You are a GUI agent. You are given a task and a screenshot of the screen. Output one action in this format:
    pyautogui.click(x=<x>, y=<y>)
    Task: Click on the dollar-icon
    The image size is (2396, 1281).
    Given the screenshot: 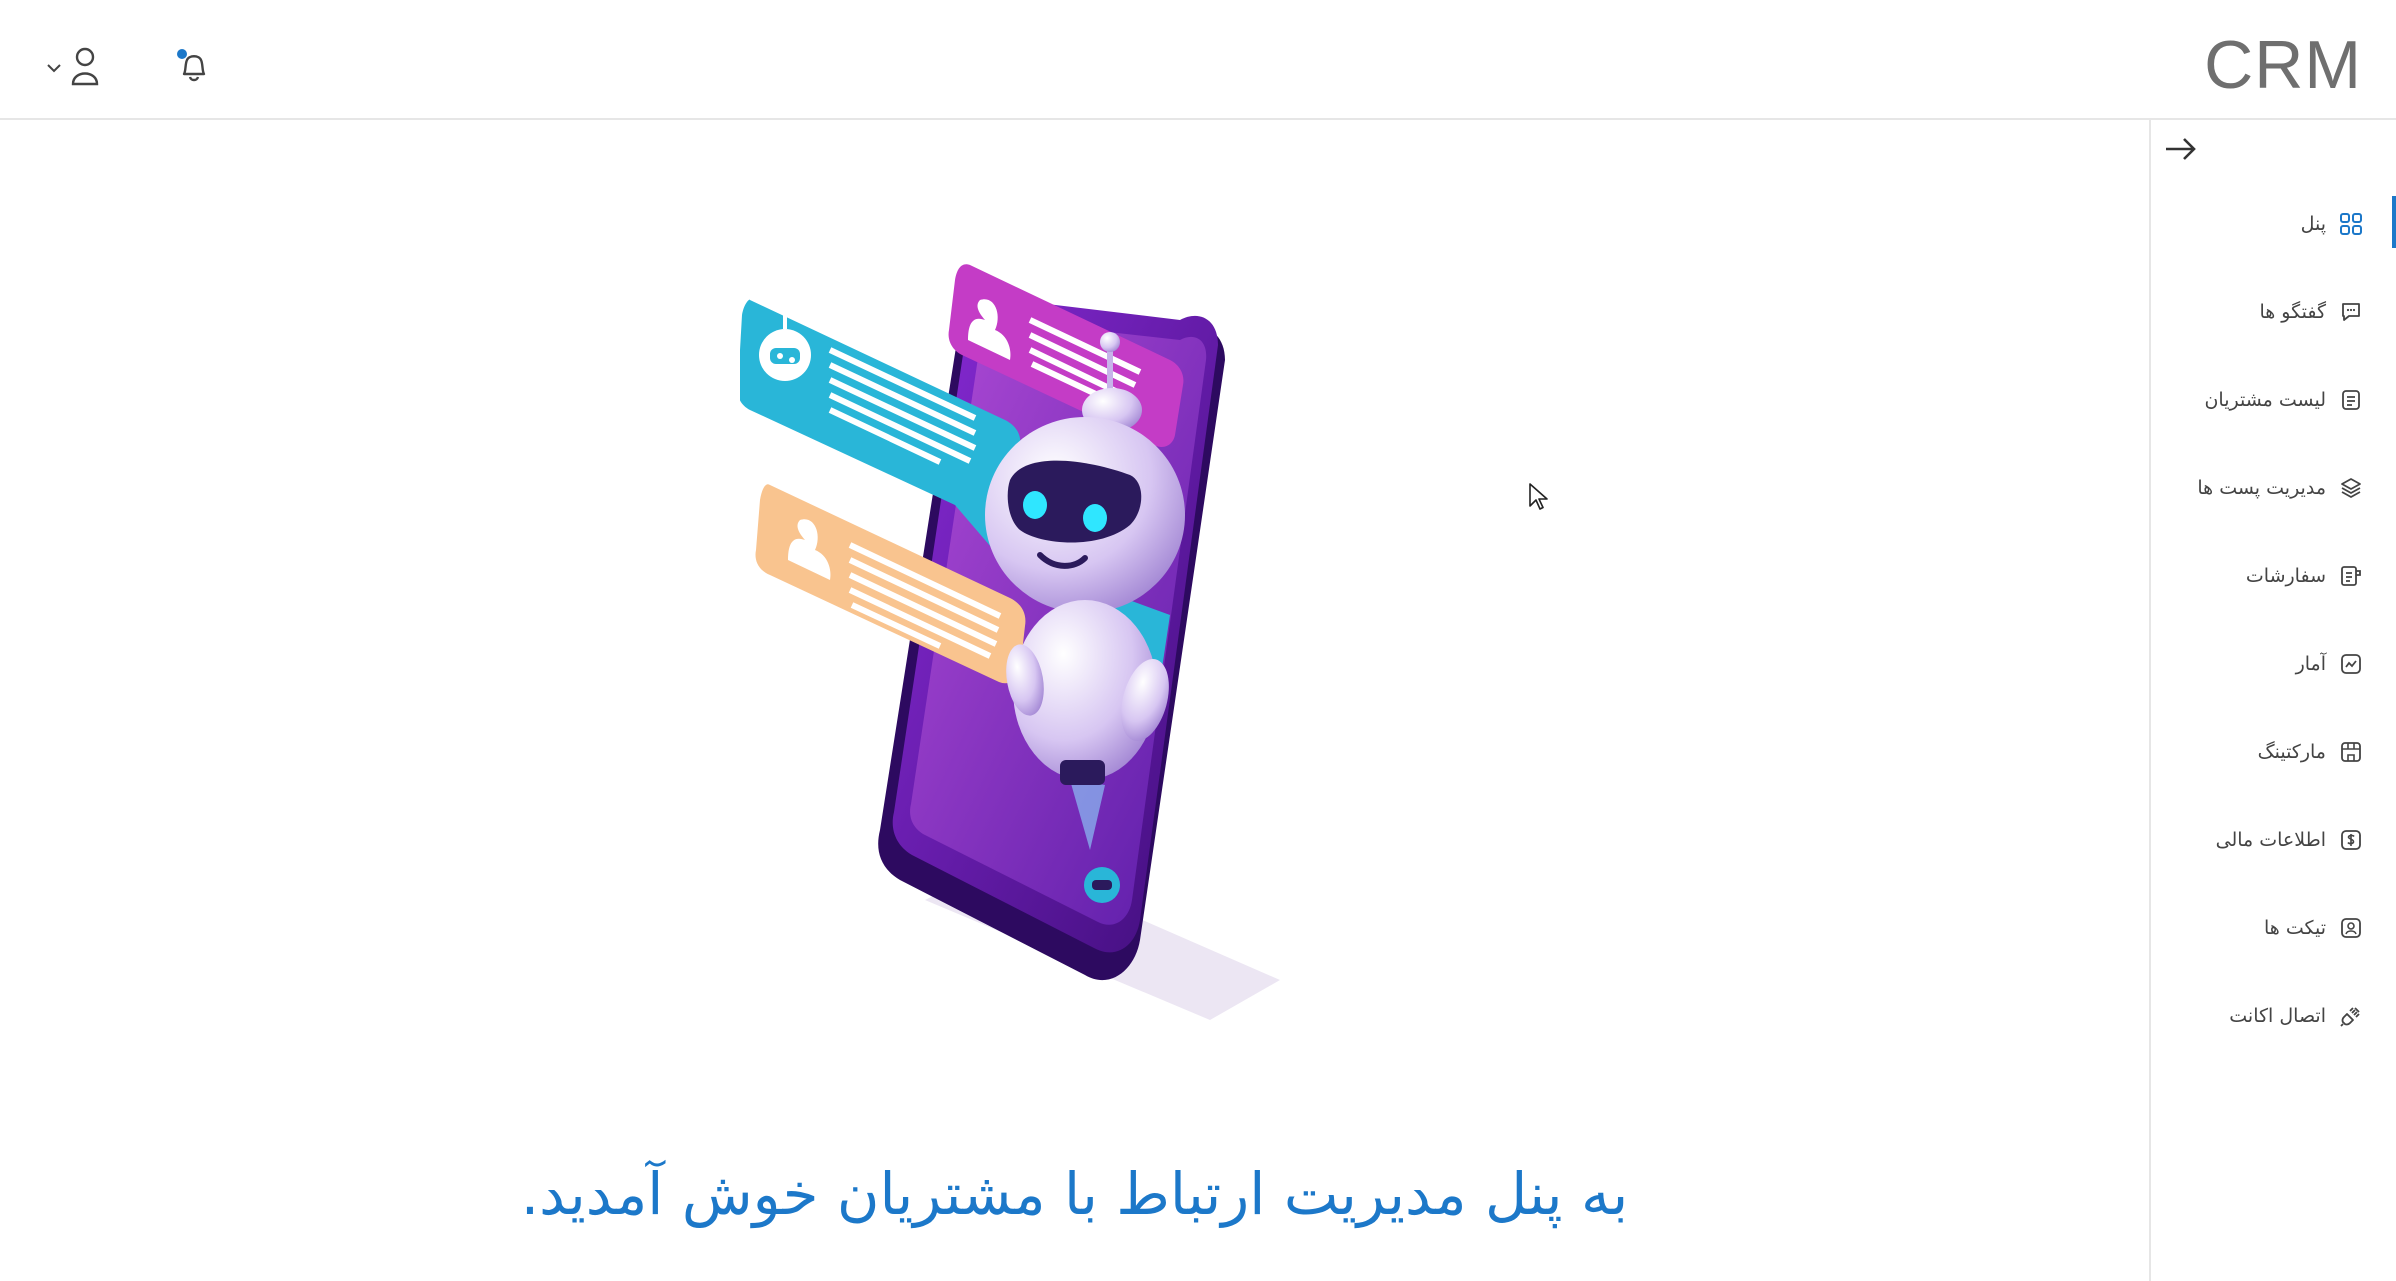 What is the action you would take?
    pyautogui.click(x=2351, y=840)
    